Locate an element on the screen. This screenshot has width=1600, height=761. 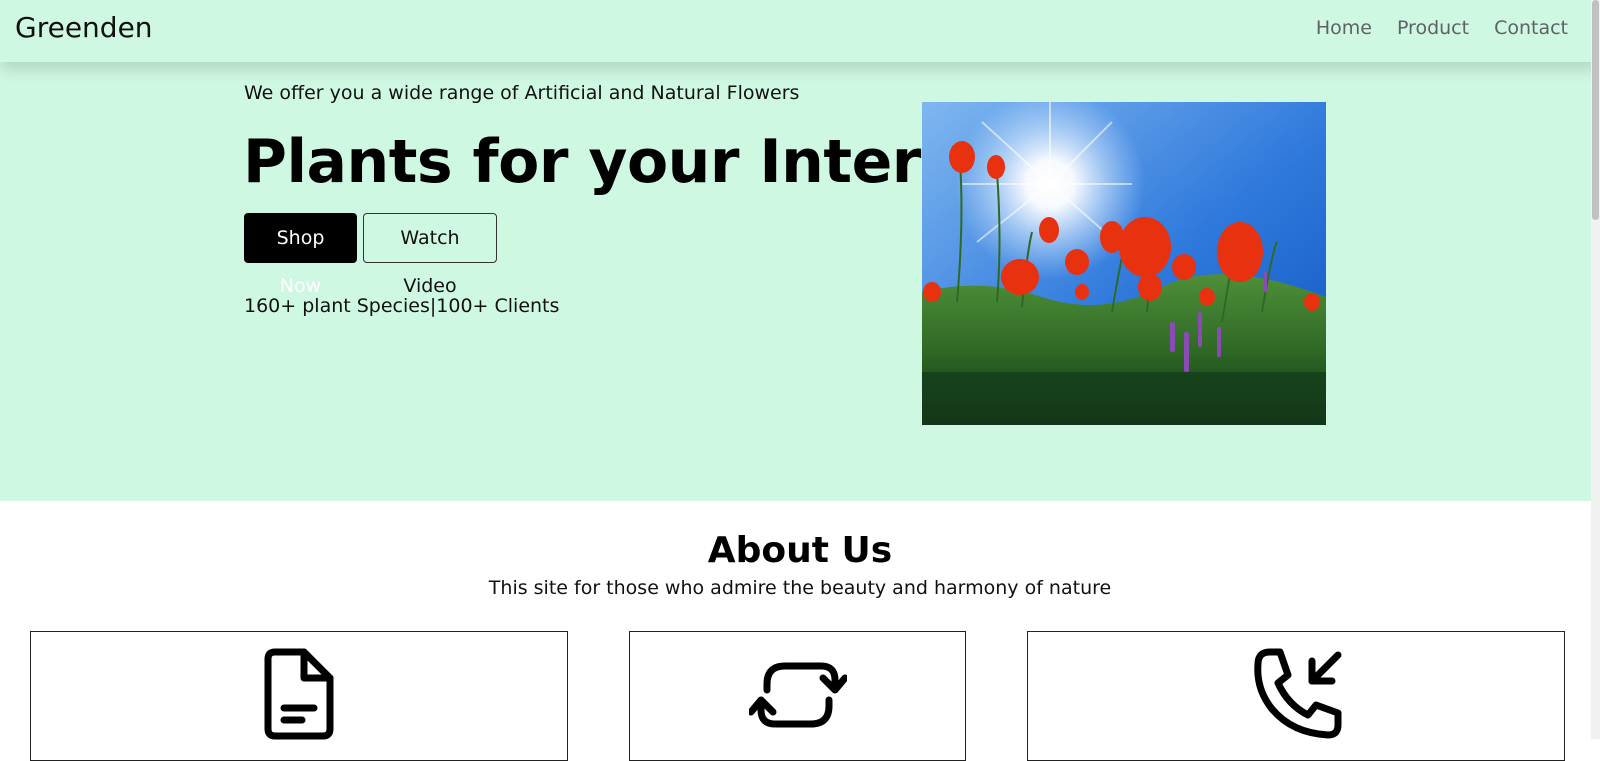
nav-link-contact: Contact is located at coordinates (1531, 28).